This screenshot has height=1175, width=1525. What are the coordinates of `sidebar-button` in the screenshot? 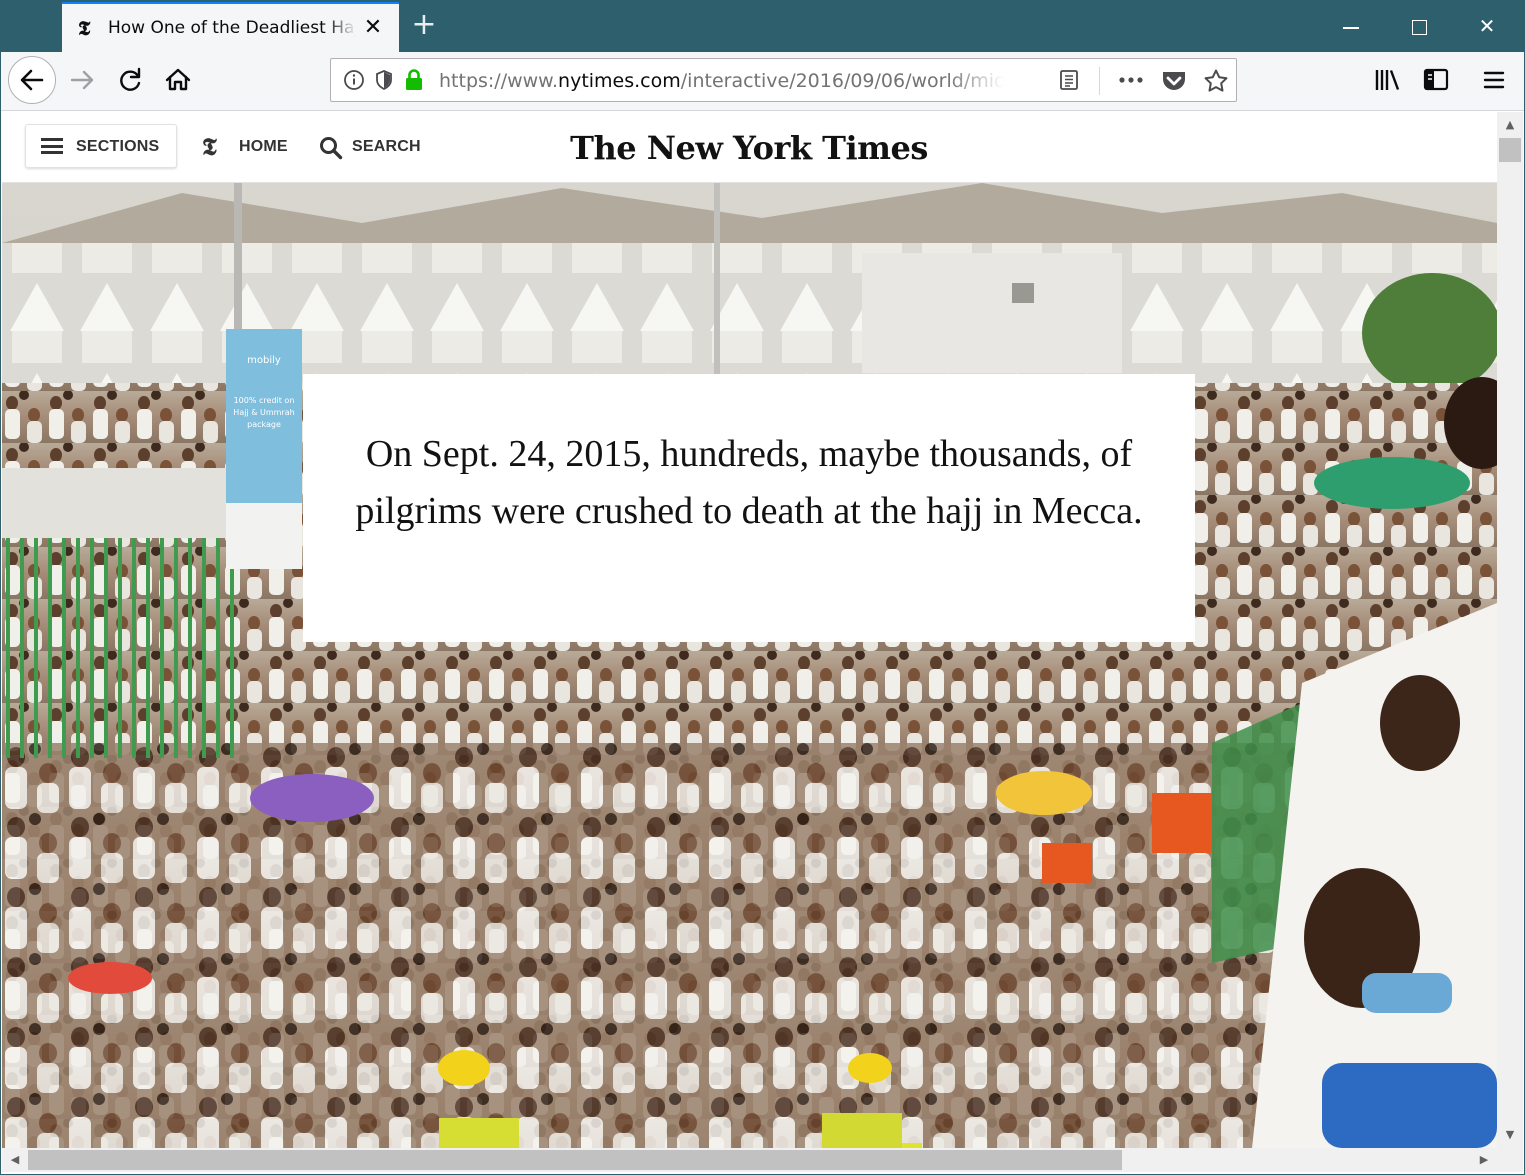 It's located at (1436, 80).